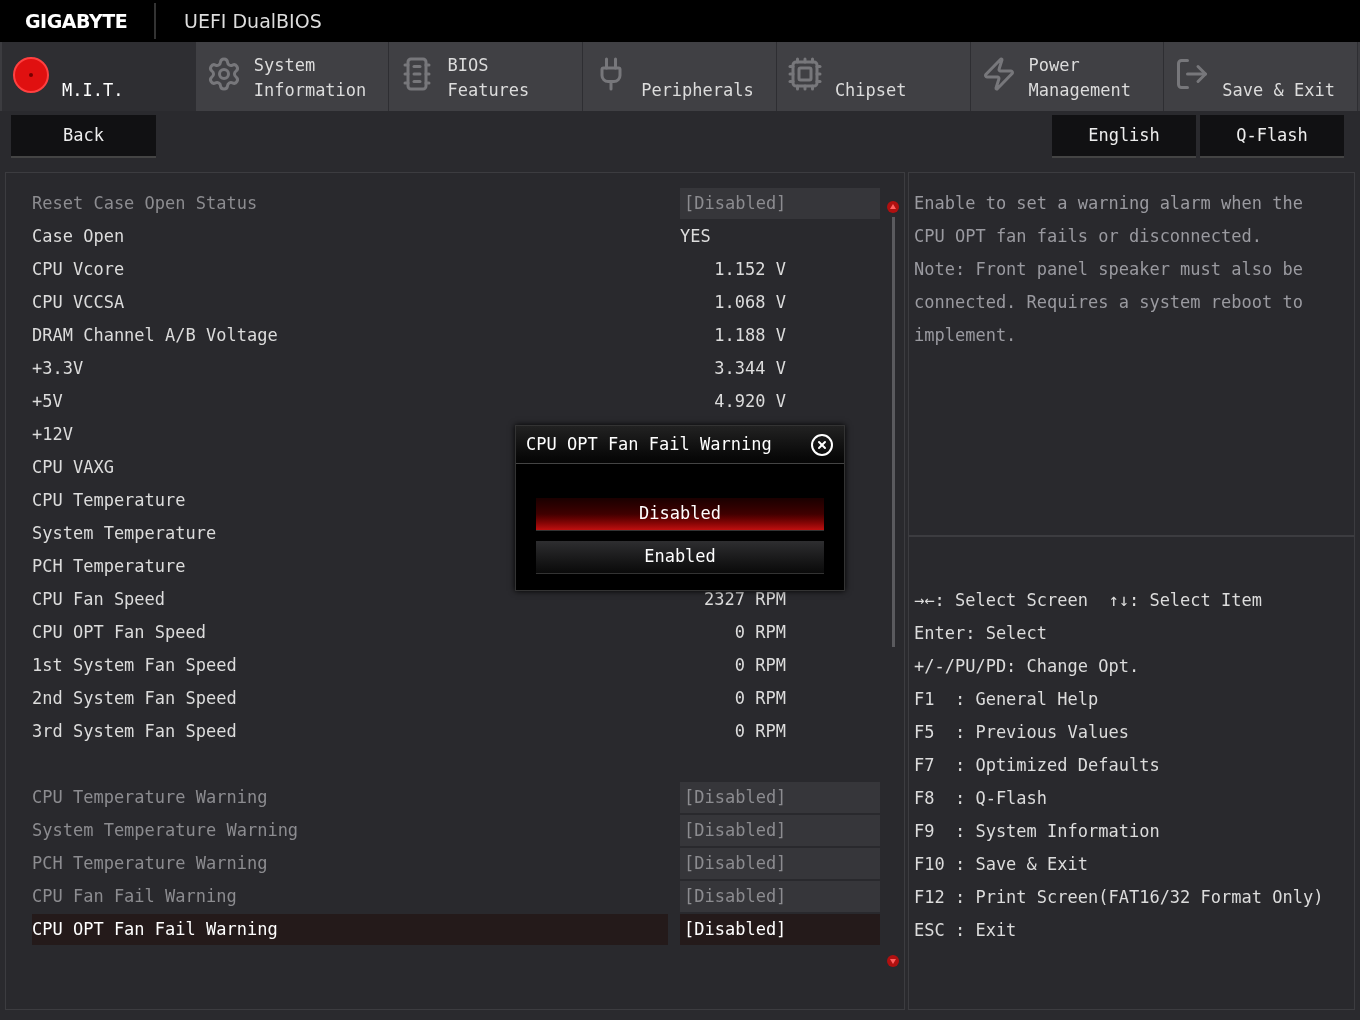 The image size is (1360, 1020). Describe the element at coordinates (73, 467) in the screenshot. I see `setting-label: CPU VAXG` at that location.